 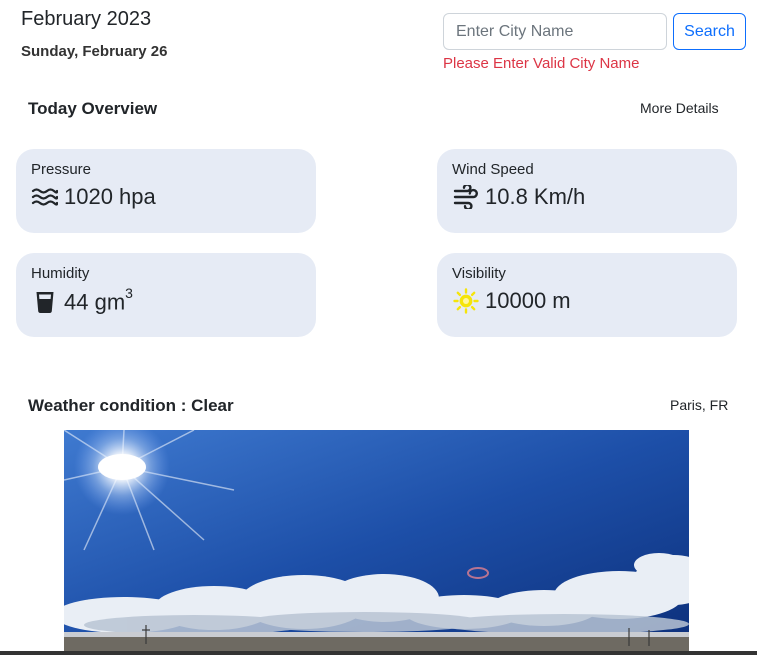 I want to click on sun-icon, so click(x=465, y=301).